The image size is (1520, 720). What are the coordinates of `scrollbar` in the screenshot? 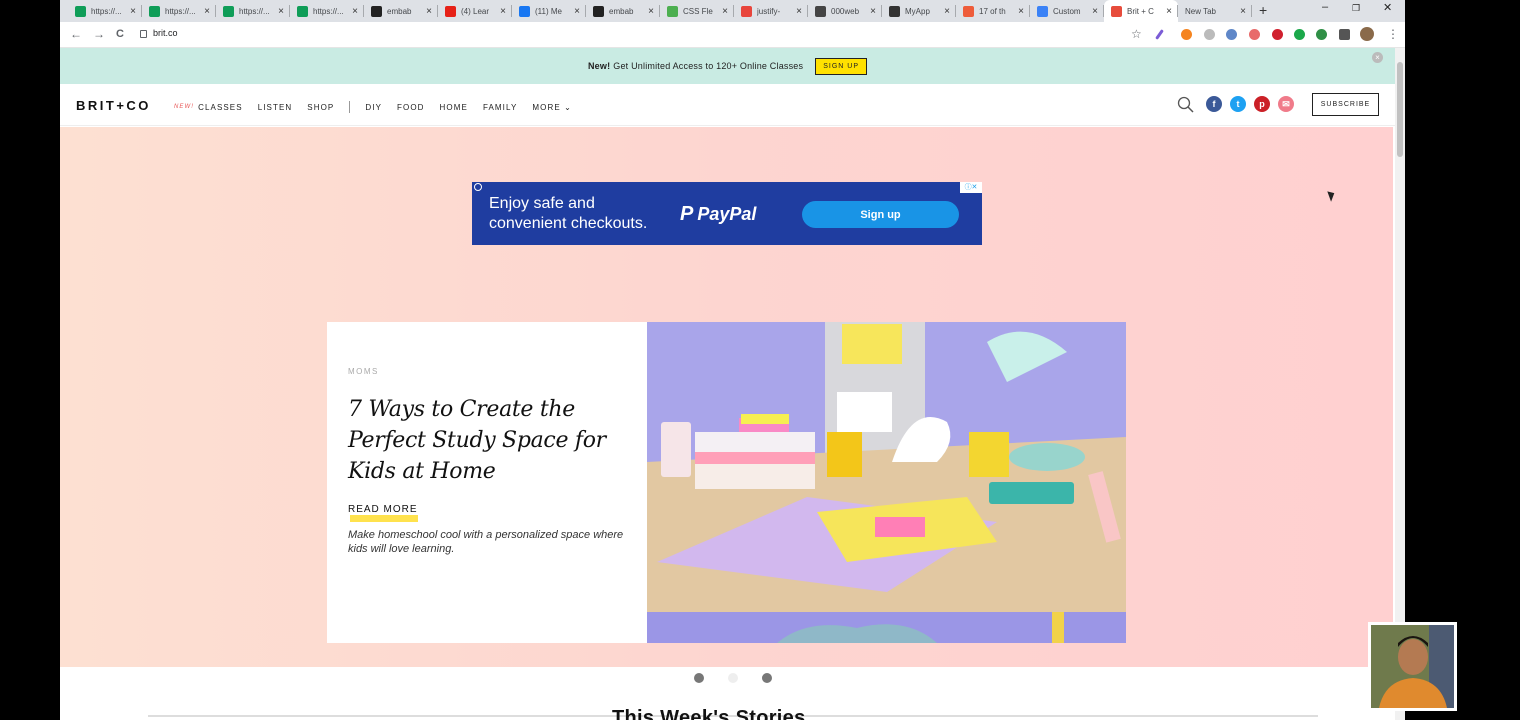 It's located at (1400, 384).